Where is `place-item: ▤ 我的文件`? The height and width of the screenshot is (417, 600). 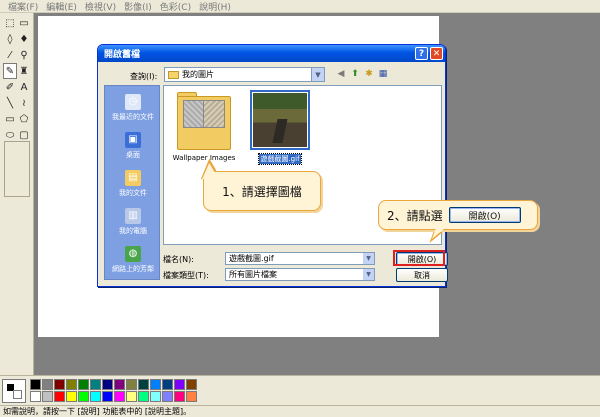 place-item: ▤ 我的文件 is located at coordinates (133, 184).